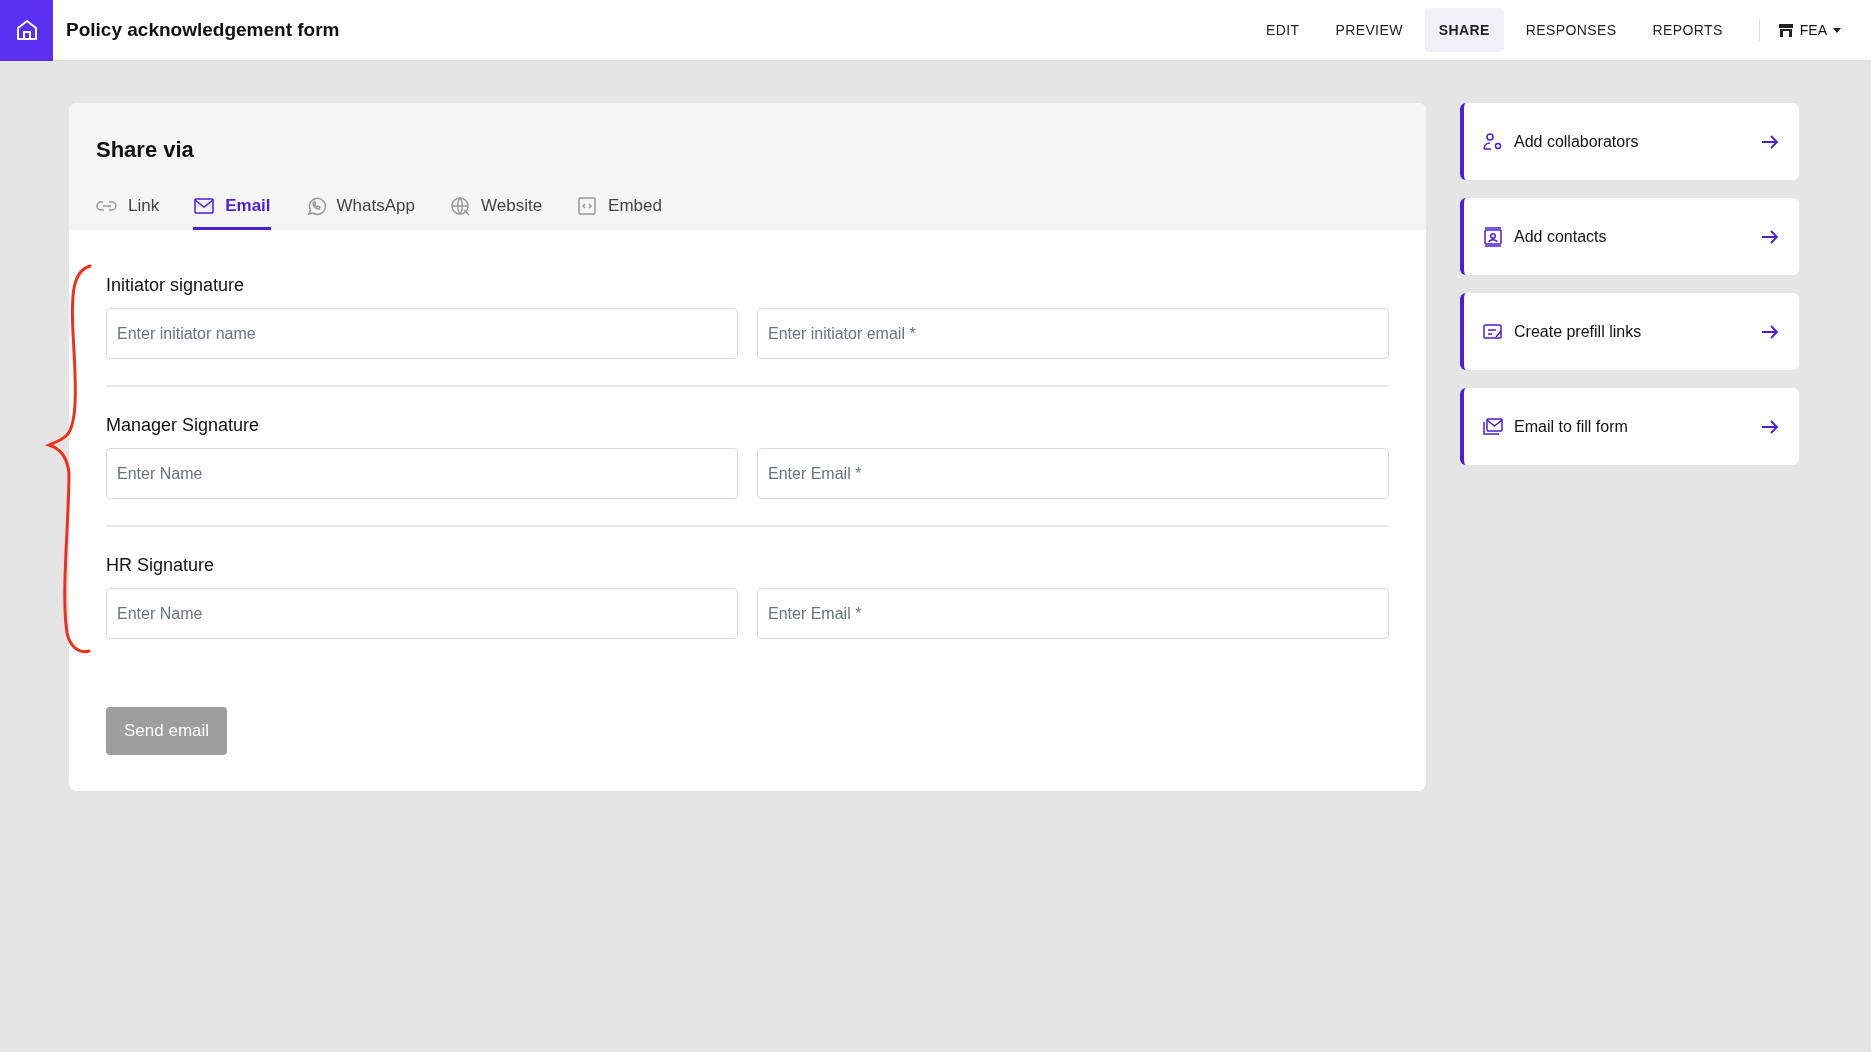 The image size is (1871, 1052). Describe the element at coordinates (183, 425) in the screenshot. I see `section-label: Manager Signature` at that location.